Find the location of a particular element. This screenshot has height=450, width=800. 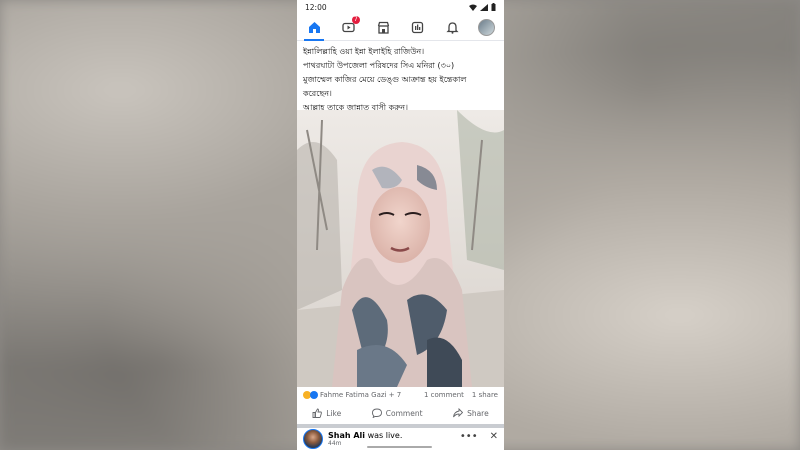

wifi-icon is located at coordinates (473, 7).